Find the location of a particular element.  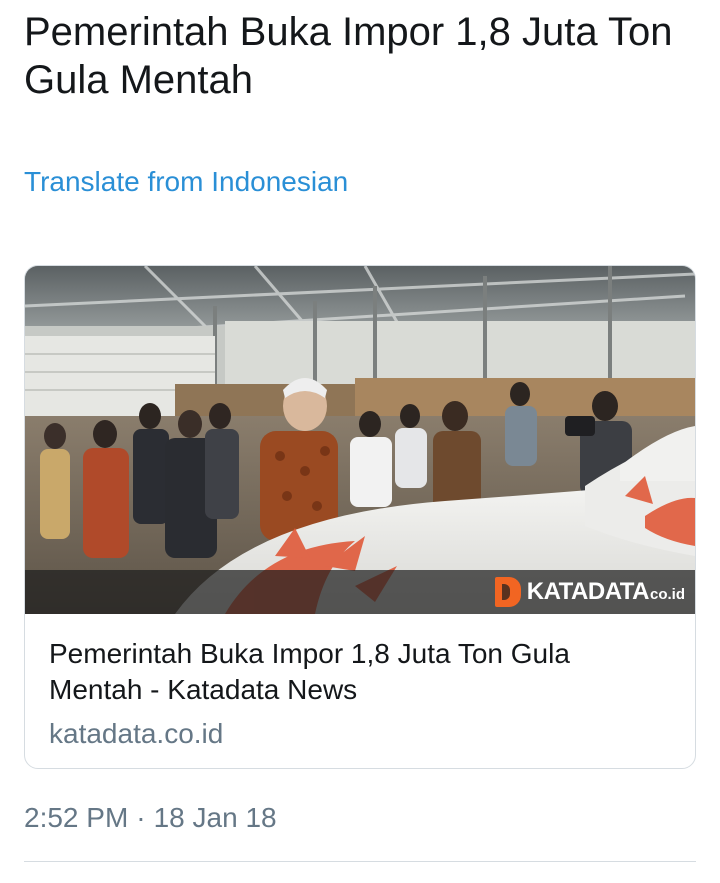

watermark-name: KATADATA is located at coordinates (588, 591).